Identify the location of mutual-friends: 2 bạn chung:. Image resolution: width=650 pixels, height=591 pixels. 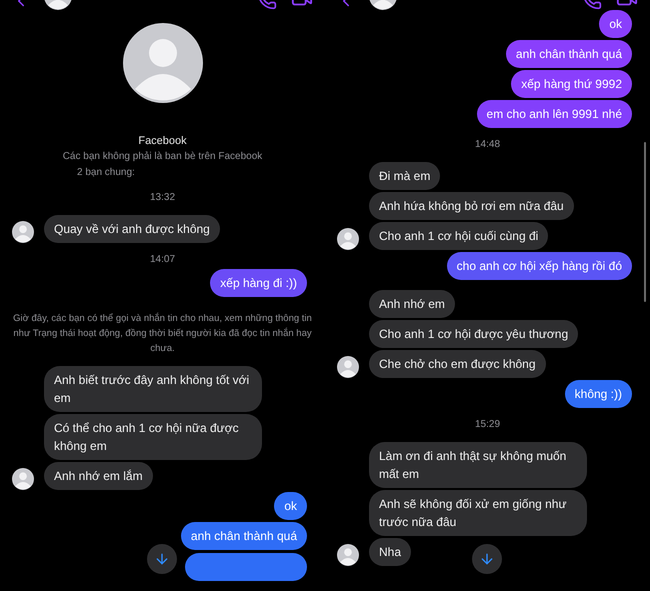
(106, 173).